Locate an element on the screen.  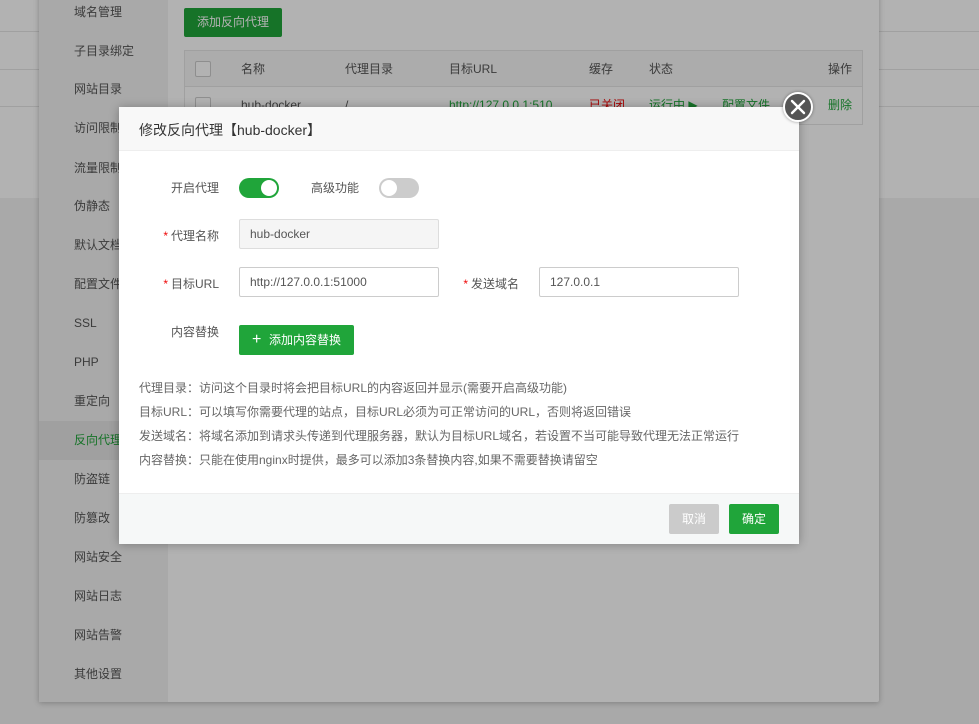
advanced-label: 高级功能 is located at coordinates (334, 188).